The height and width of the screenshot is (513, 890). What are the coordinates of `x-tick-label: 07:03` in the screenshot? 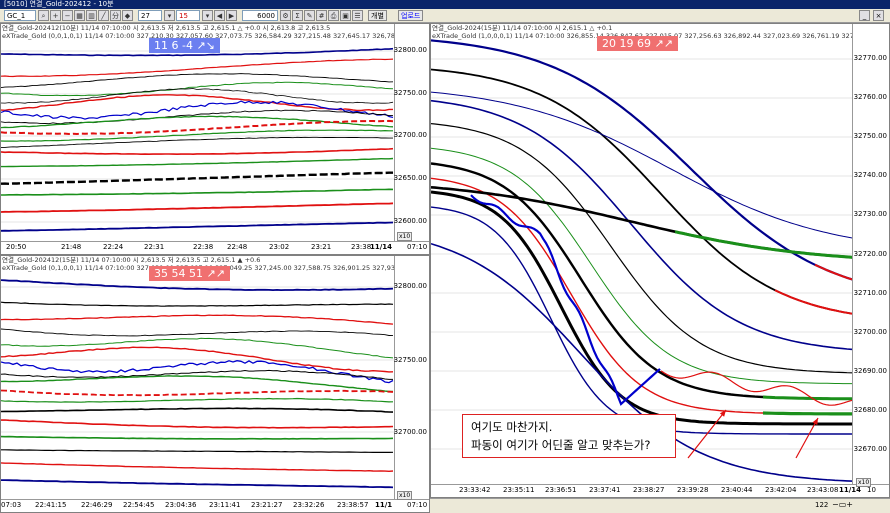 It's located at (11, 505).